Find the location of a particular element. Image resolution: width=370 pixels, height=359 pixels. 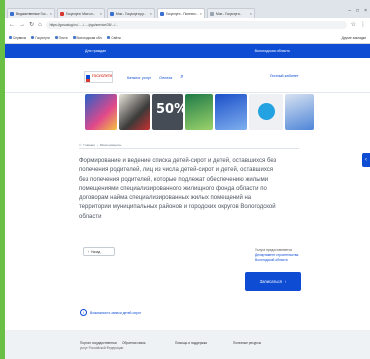

back-button: ‹ Назад is located at coordinates (99, 251).